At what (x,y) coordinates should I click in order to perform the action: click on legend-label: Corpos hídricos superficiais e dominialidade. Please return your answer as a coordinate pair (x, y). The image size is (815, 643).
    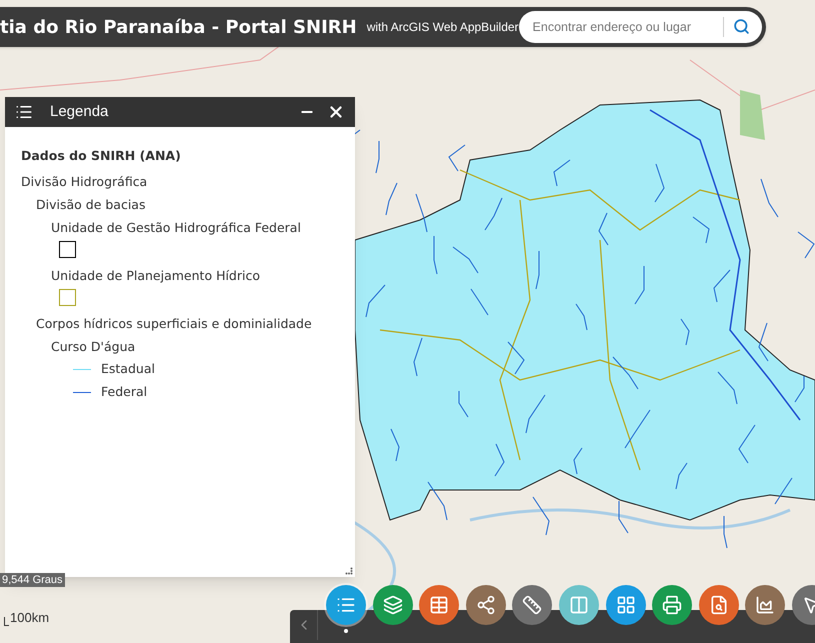
    Looking at the image, I should click on (174, 323).